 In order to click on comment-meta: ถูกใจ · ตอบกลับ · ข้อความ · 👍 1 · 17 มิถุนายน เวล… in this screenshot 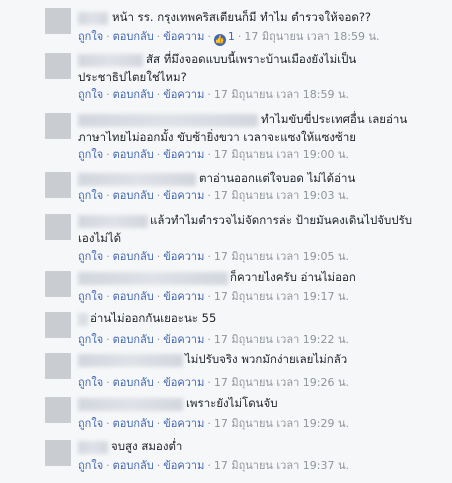, I will do `click(229, 38)`.